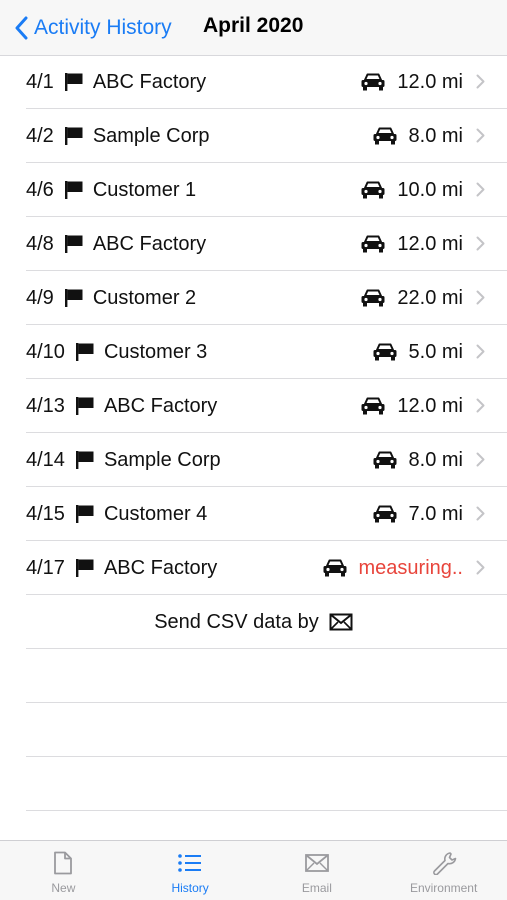 Image resolution: width=507 pixels, height=900 pixels. I want to click on activity-date: 4/14, so click(45, 459).